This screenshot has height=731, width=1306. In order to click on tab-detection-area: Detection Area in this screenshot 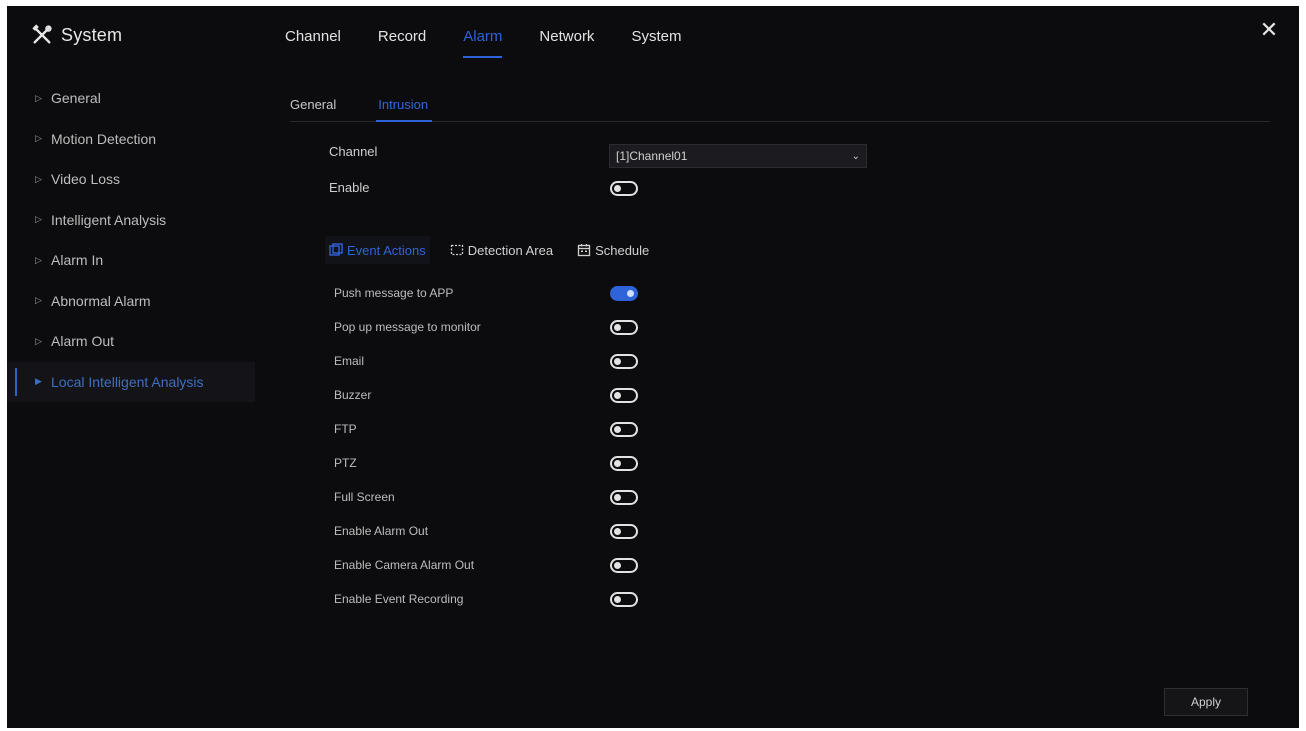, I will do `click(501, 250)`.